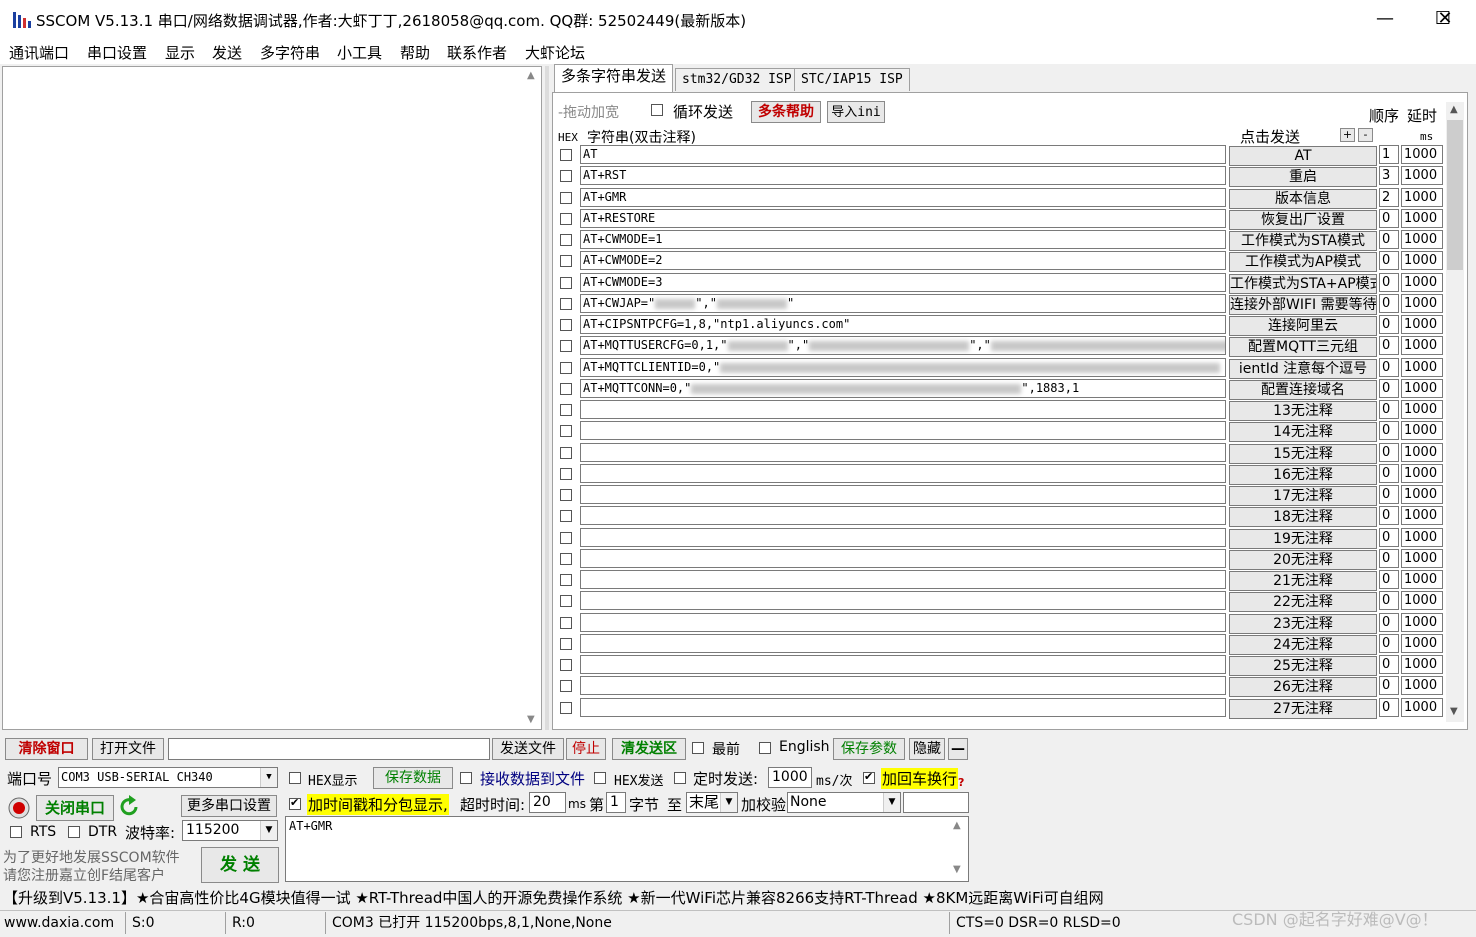 The width and height of the screenshot is (1476, 937). What do you see at coordinates (1303, 156) in the screenshot?
I see `row-send-button: AT` at bounding box center [1303, 156].